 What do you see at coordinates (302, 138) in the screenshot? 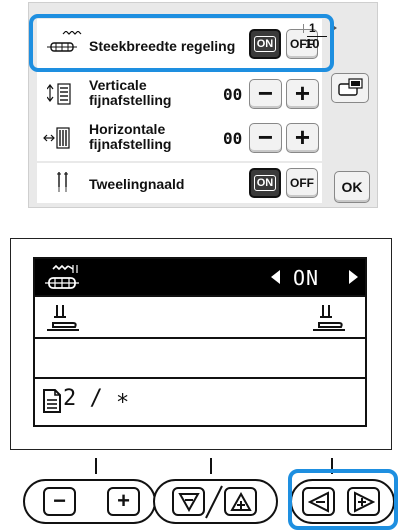
I see `horizontal-plus-button: +` at bounding box center [302, 138].